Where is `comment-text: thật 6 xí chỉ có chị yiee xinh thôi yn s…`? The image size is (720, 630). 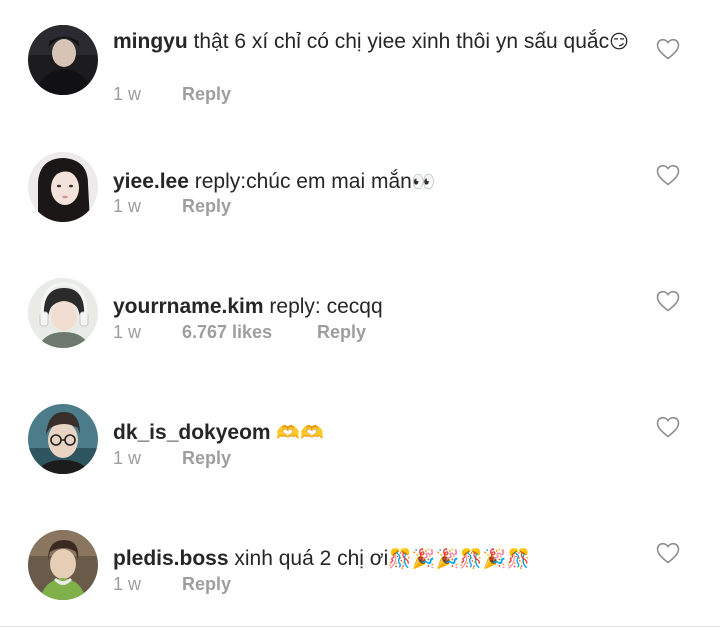
comment-text: thật 6 xí chỉ có chị yiee xinh thôi yn s… is located at coordinates (401, 41).